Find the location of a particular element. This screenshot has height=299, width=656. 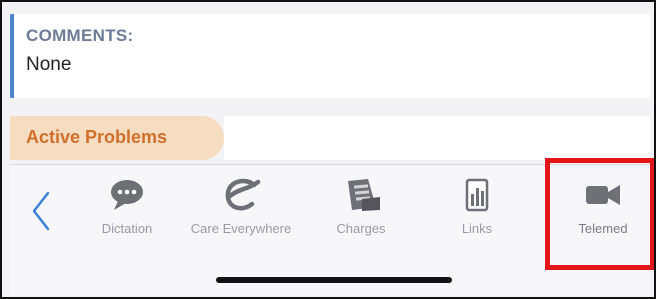

telemed-highlight-box is located at coordinates (599, 214).